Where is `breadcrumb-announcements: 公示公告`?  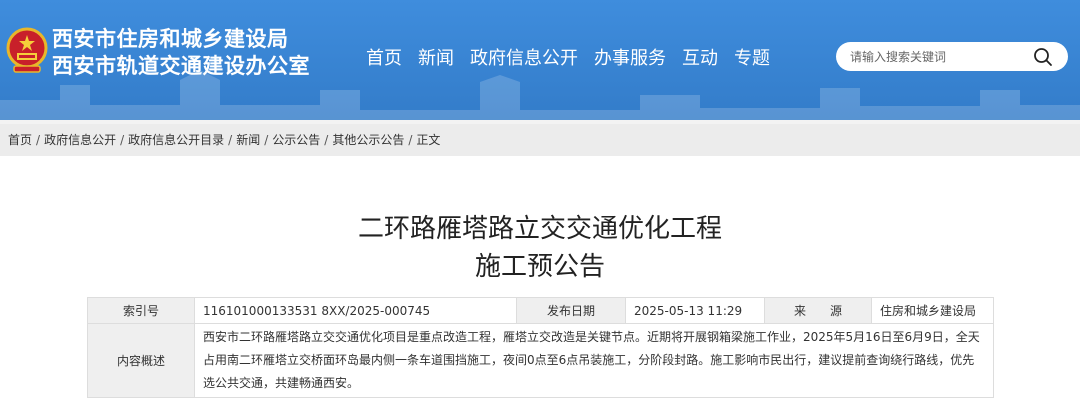
breadcrumb-announcements: 公示公告 is located at coordinates (296, 140).